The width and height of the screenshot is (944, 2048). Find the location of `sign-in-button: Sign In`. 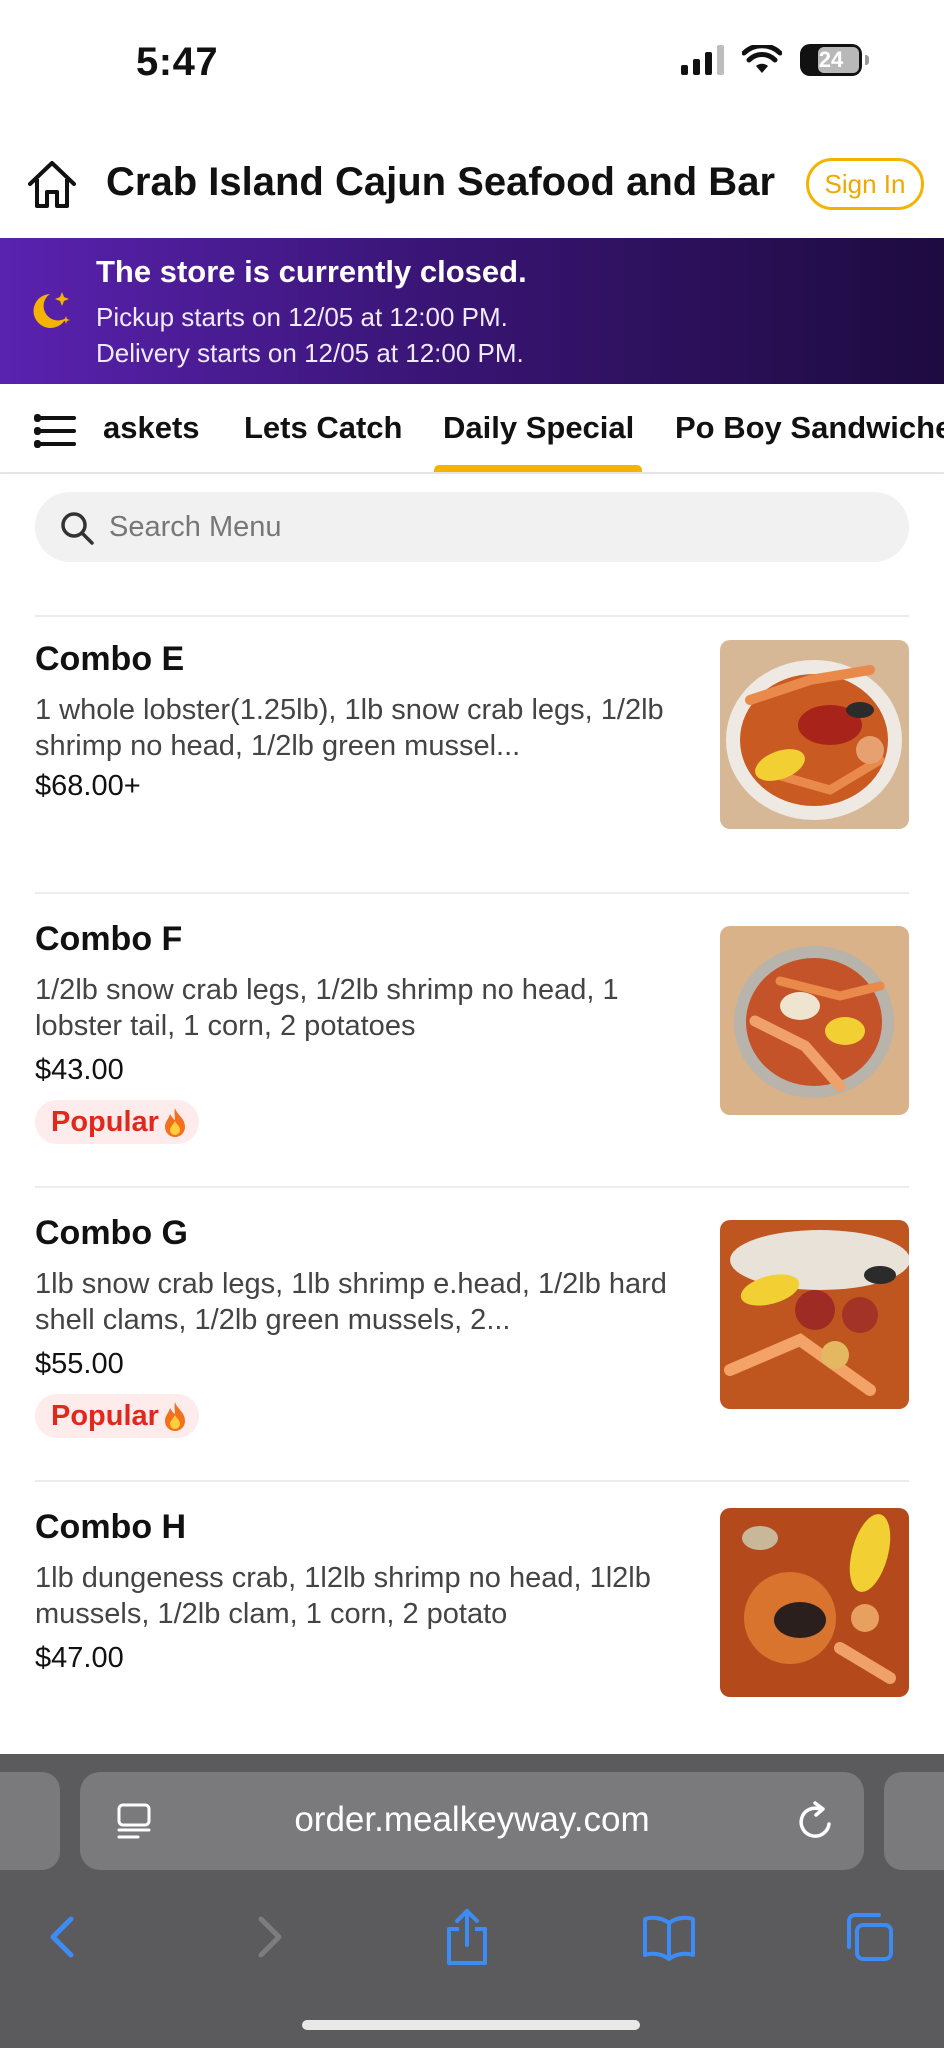

sign-in-button: Sign In is located at coordinates (865, 184).